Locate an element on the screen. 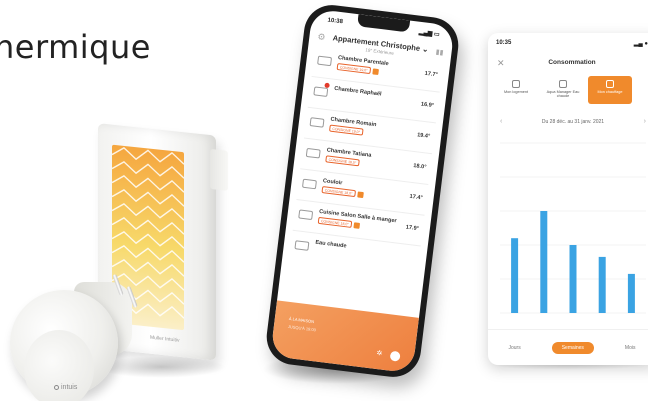  period-button-days: Jours is located at coordinates (514, 348).